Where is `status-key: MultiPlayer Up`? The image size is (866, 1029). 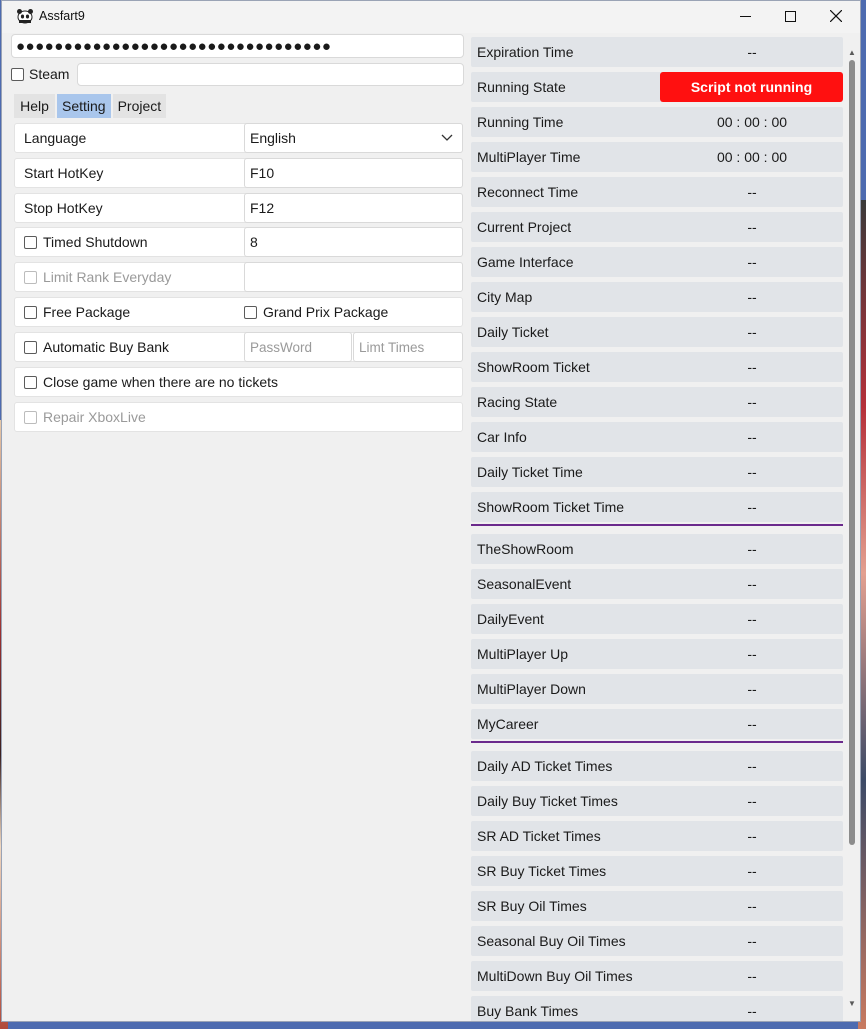
status-key: MultiPlayer Up is located at coordinates (523, 654).